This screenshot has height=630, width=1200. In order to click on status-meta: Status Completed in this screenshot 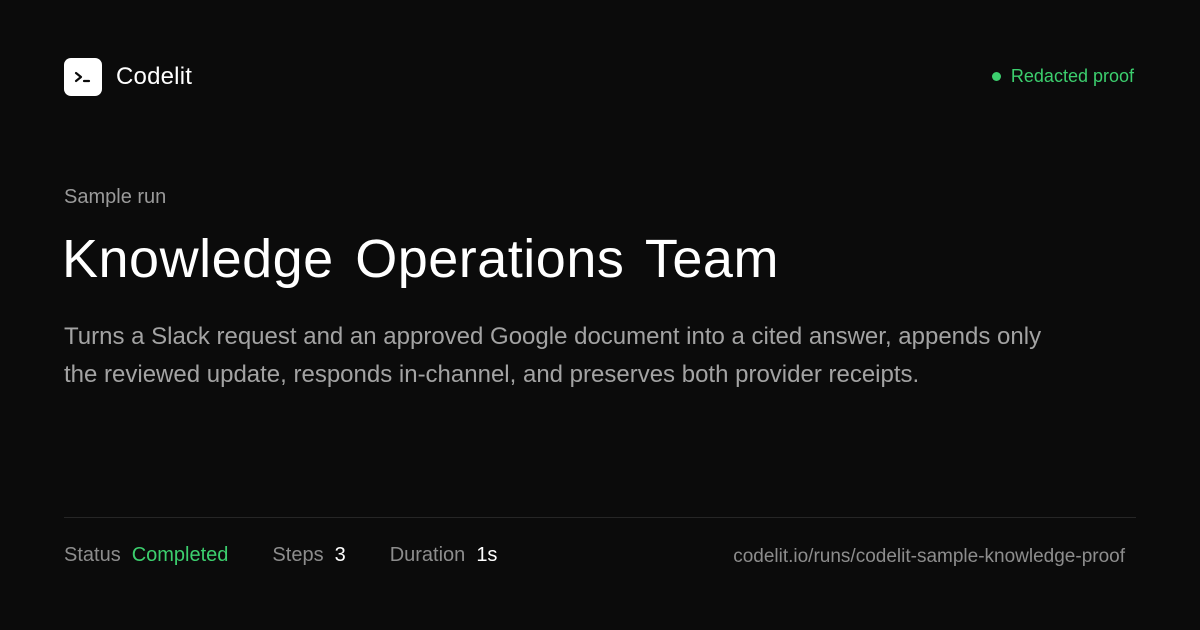, I will do `click(146, 555)`.